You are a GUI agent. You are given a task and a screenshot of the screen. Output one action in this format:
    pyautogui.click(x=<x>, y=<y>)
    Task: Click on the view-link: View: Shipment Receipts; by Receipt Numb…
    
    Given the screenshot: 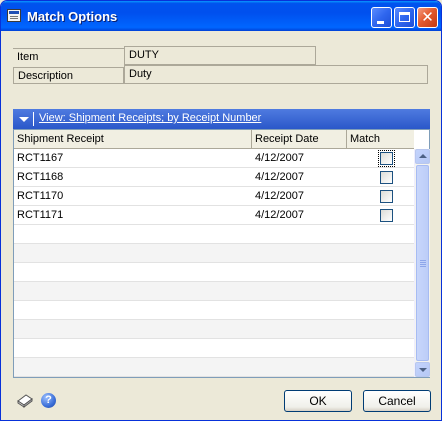 What is the action you would take?
    pyautogui.click(x=150, y=118)
    